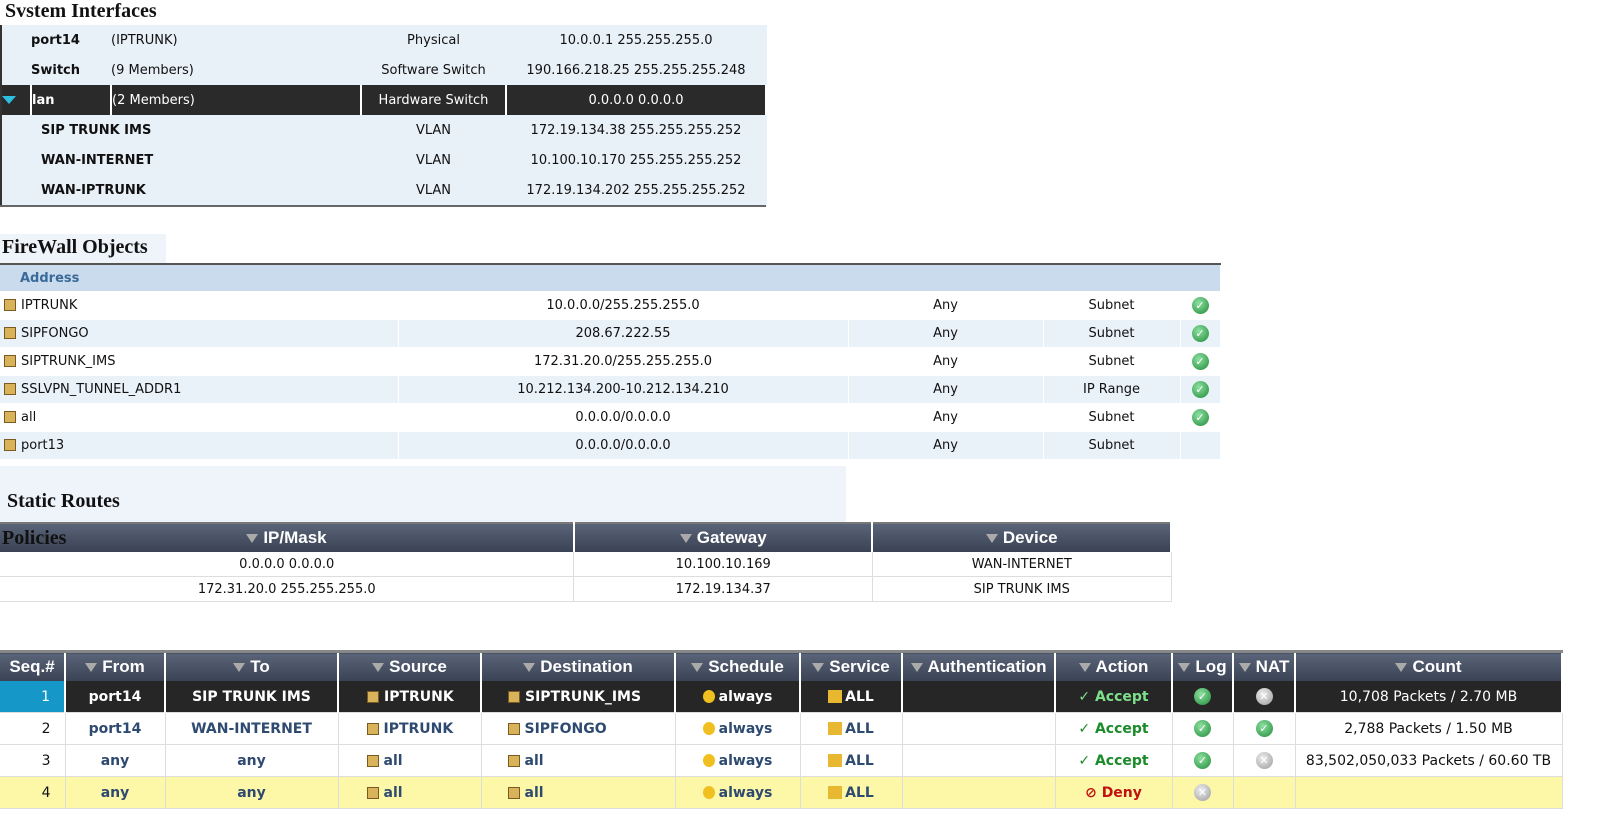 The width and height of the screenshot is (1610, 820). I want to click on clock-icon, so click(708, 696).